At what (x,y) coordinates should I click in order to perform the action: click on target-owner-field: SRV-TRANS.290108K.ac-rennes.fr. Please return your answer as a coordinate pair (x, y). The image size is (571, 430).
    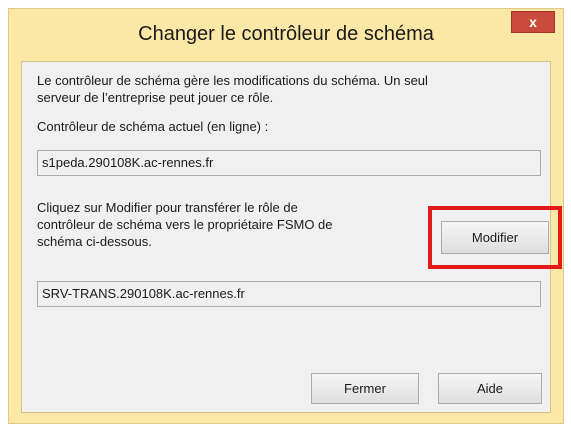
    Looking at the image, I should click on (289, 294).